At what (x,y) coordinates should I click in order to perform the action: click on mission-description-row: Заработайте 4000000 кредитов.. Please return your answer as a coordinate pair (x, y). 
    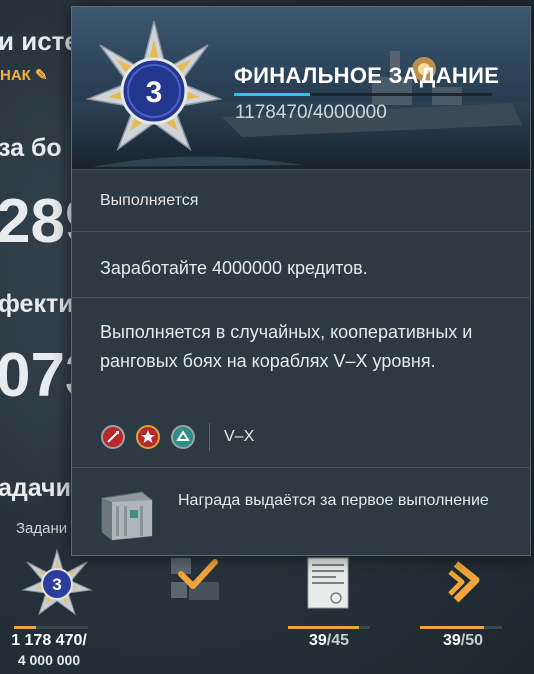
    Looking at the image, I should click on (301, 264).